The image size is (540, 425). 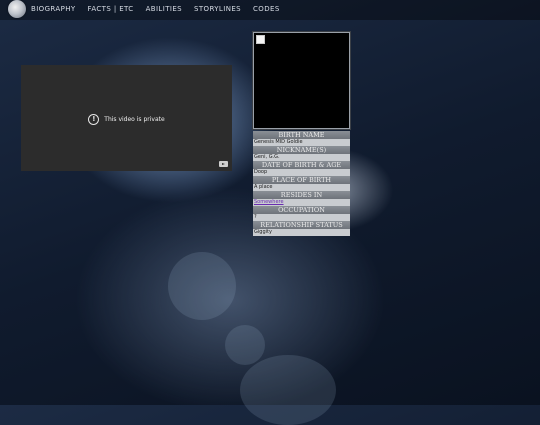 What do you see at coordinates (301, 150) in the screenshot?
I see `field-label-nicknames: NICKNAME(S)` at bounding box center [301, 150].